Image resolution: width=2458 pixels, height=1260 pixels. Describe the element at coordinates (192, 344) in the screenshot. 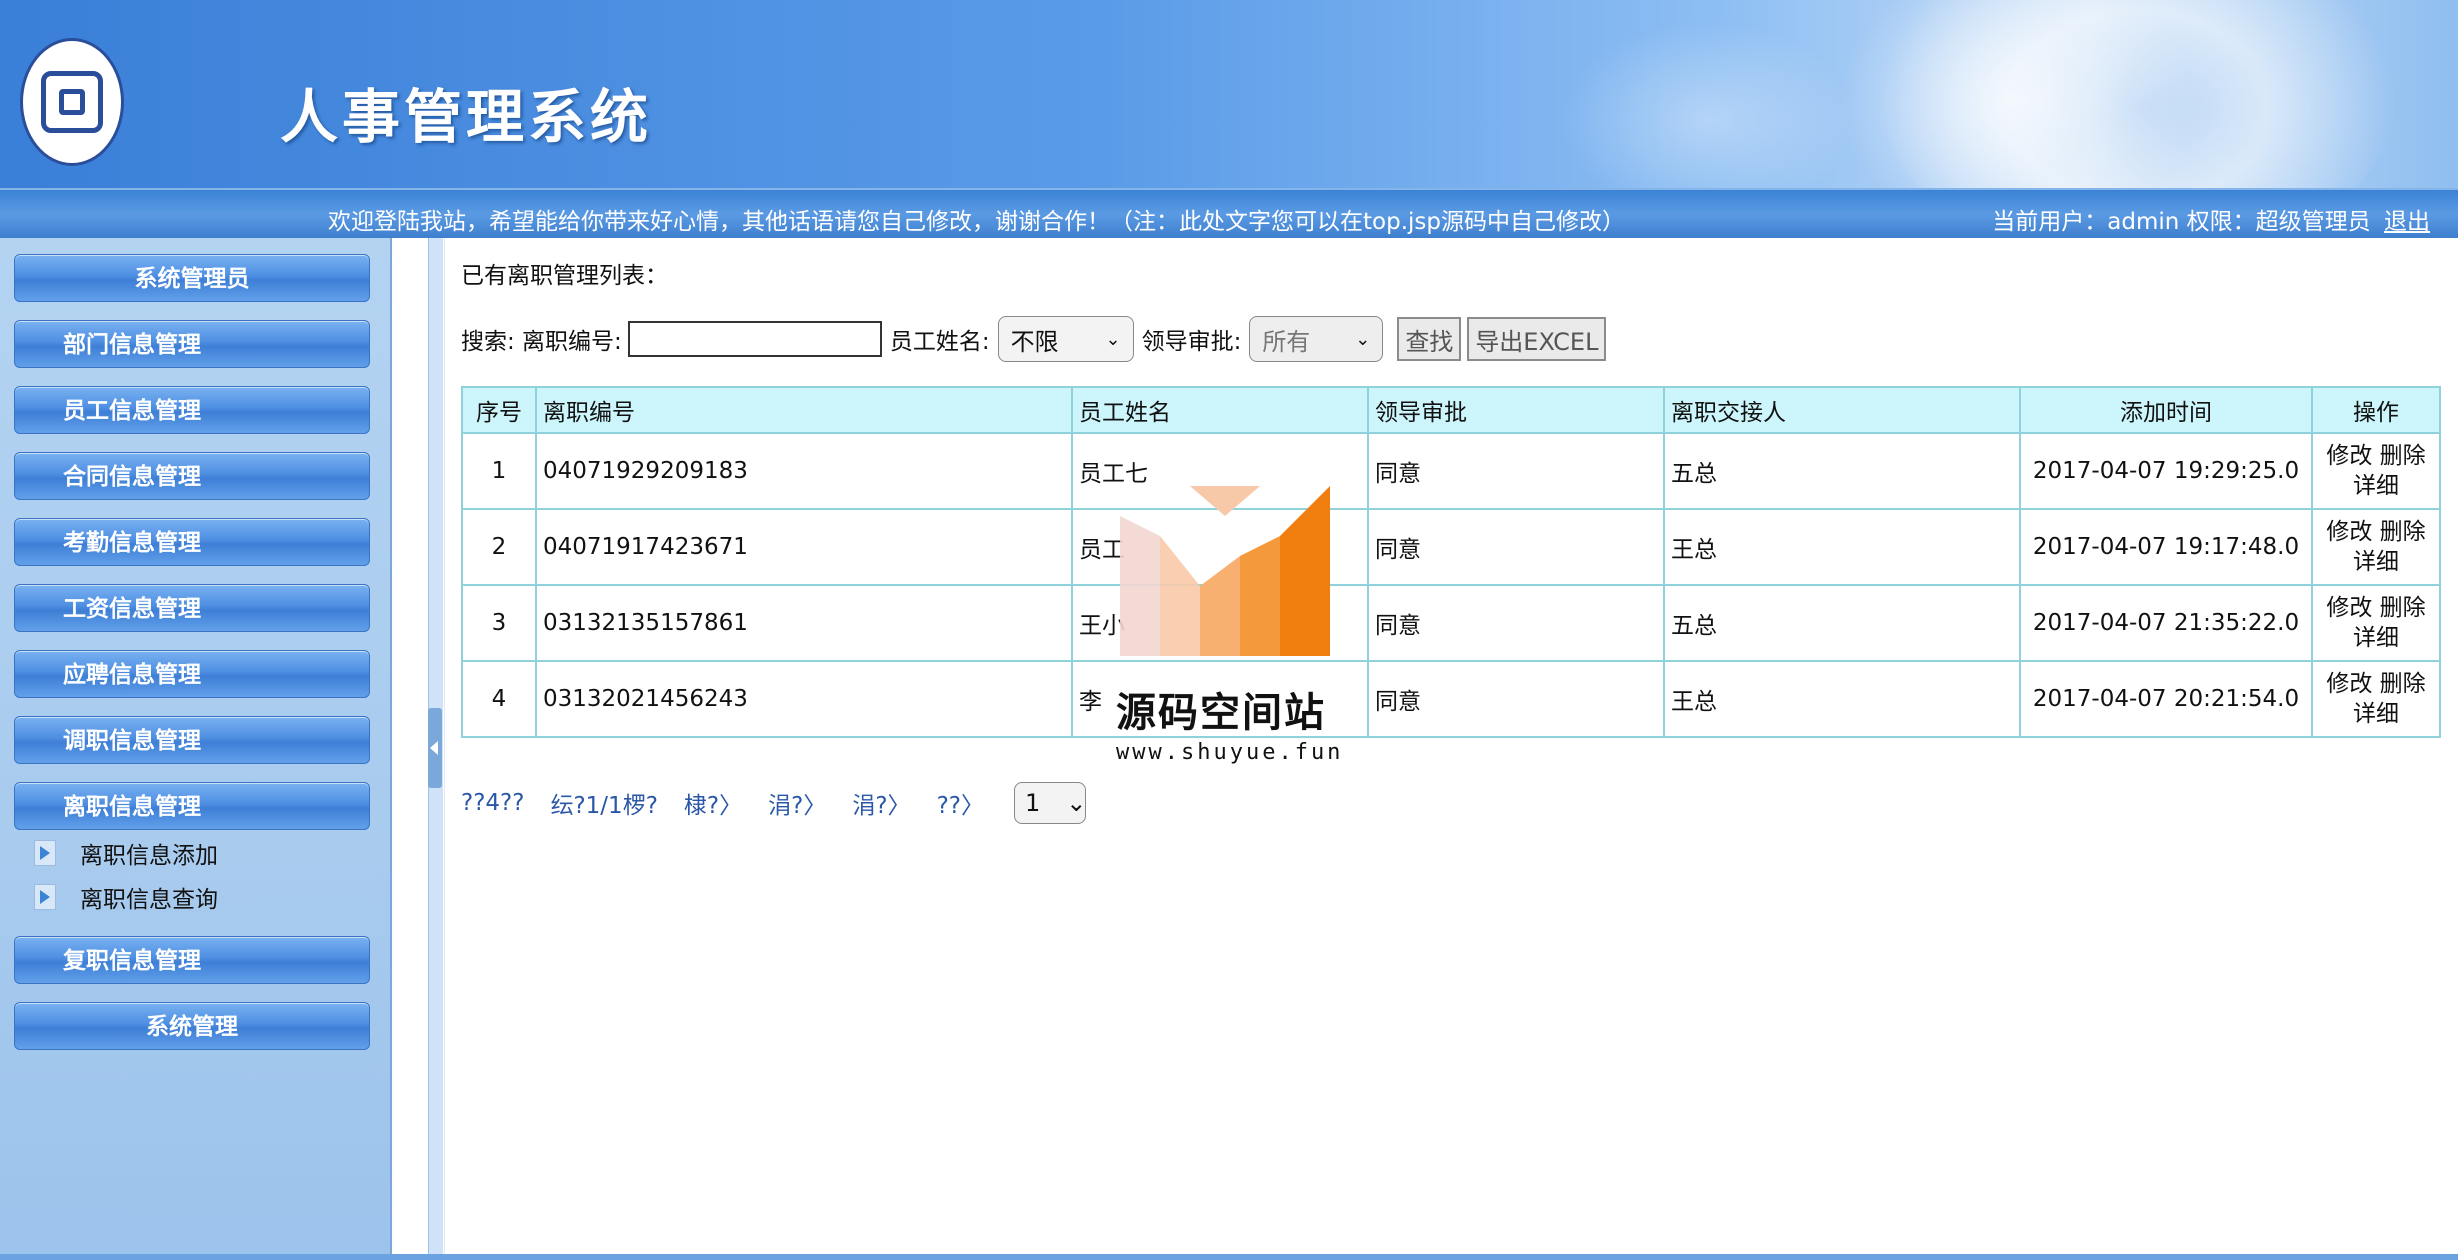

I see `sidebar-item-department: 部门信息管理` at that location.